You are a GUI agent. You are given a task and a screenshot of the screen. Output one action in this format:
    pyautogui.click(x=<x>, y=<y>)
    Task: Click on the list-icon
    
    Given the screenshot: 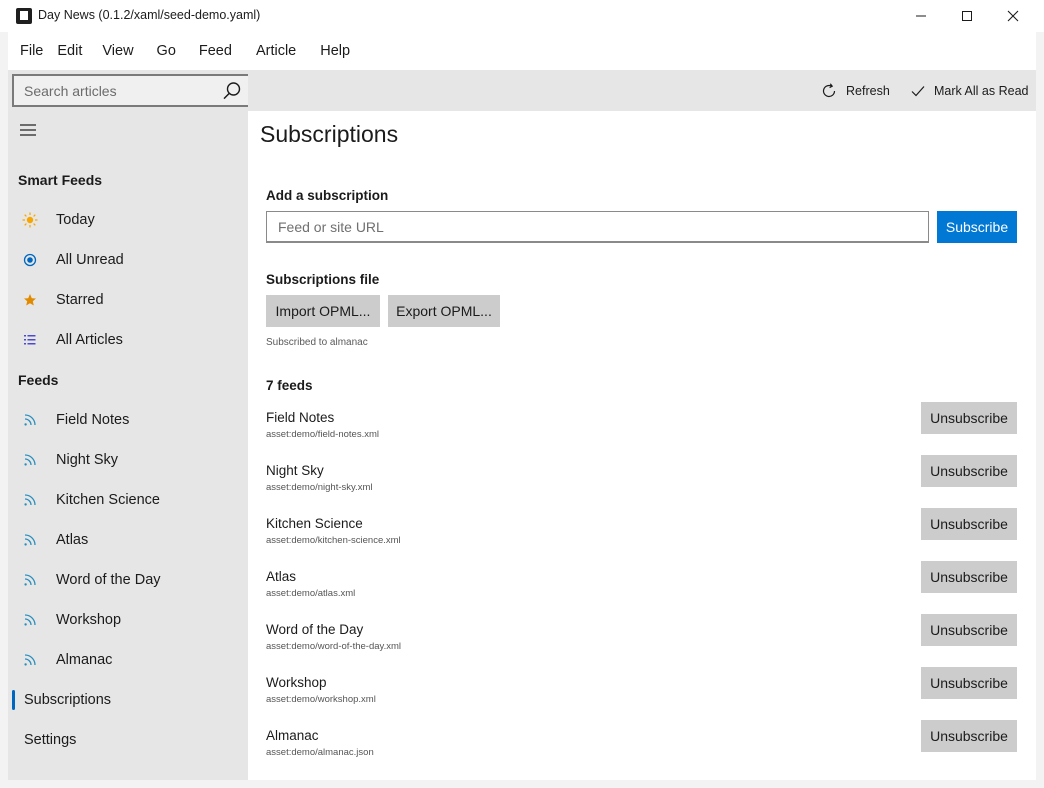 What is the action you would take?
    pyautogui.click(x=30, y=340)
    